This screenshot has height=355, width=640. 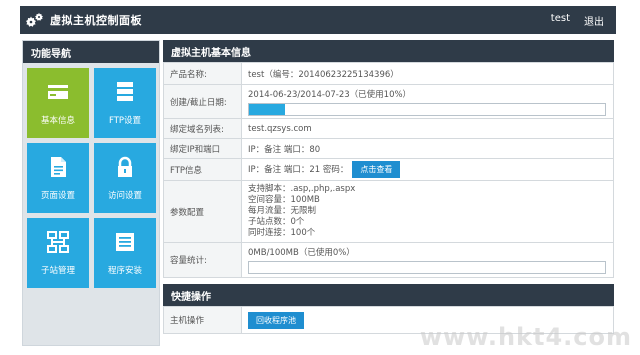 What do you see at coordinates (58, 103) in the screenshot?
I see `nav-tile-basic-info: 基本信息` at bounding box center [58, 103].